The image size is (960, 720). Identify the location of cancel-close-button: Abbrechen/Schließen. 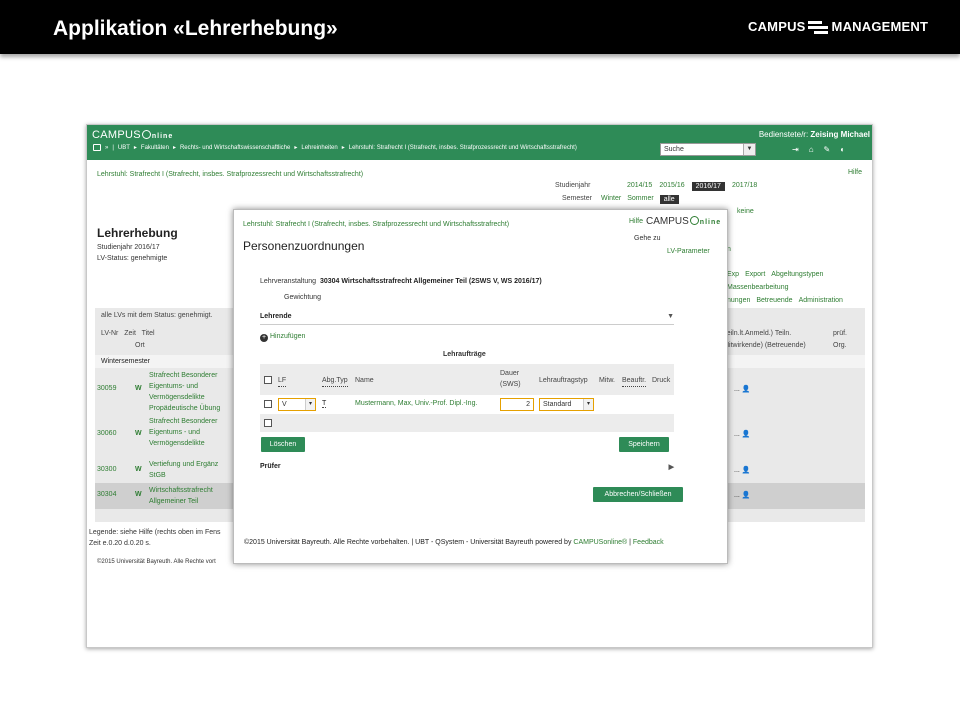
(638, 494).